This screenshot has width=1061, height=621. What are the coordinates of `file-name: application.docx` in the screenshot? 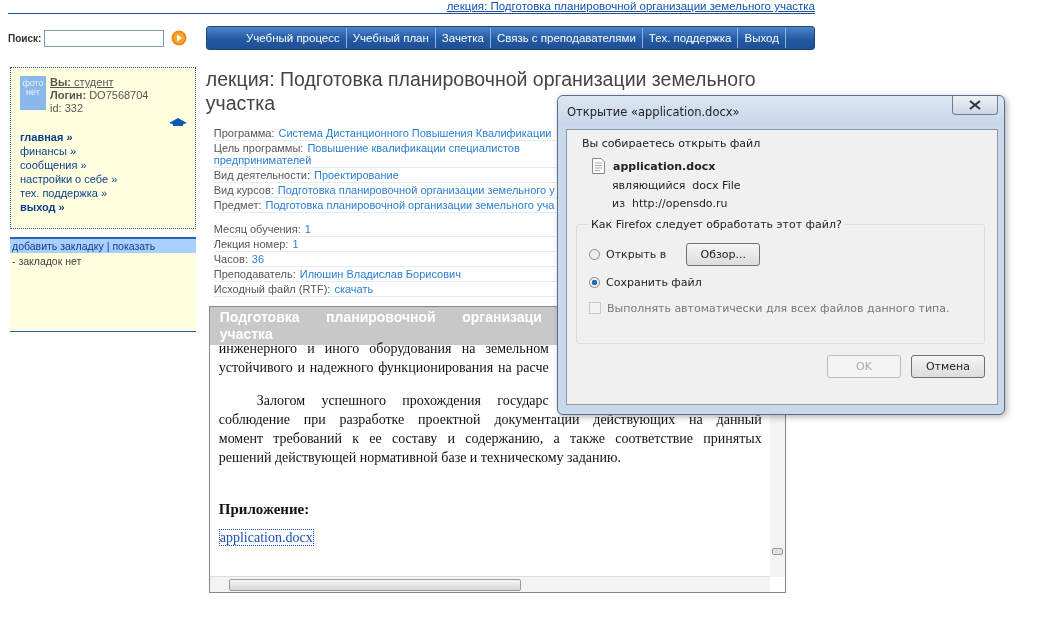 It's located at (664, 166).